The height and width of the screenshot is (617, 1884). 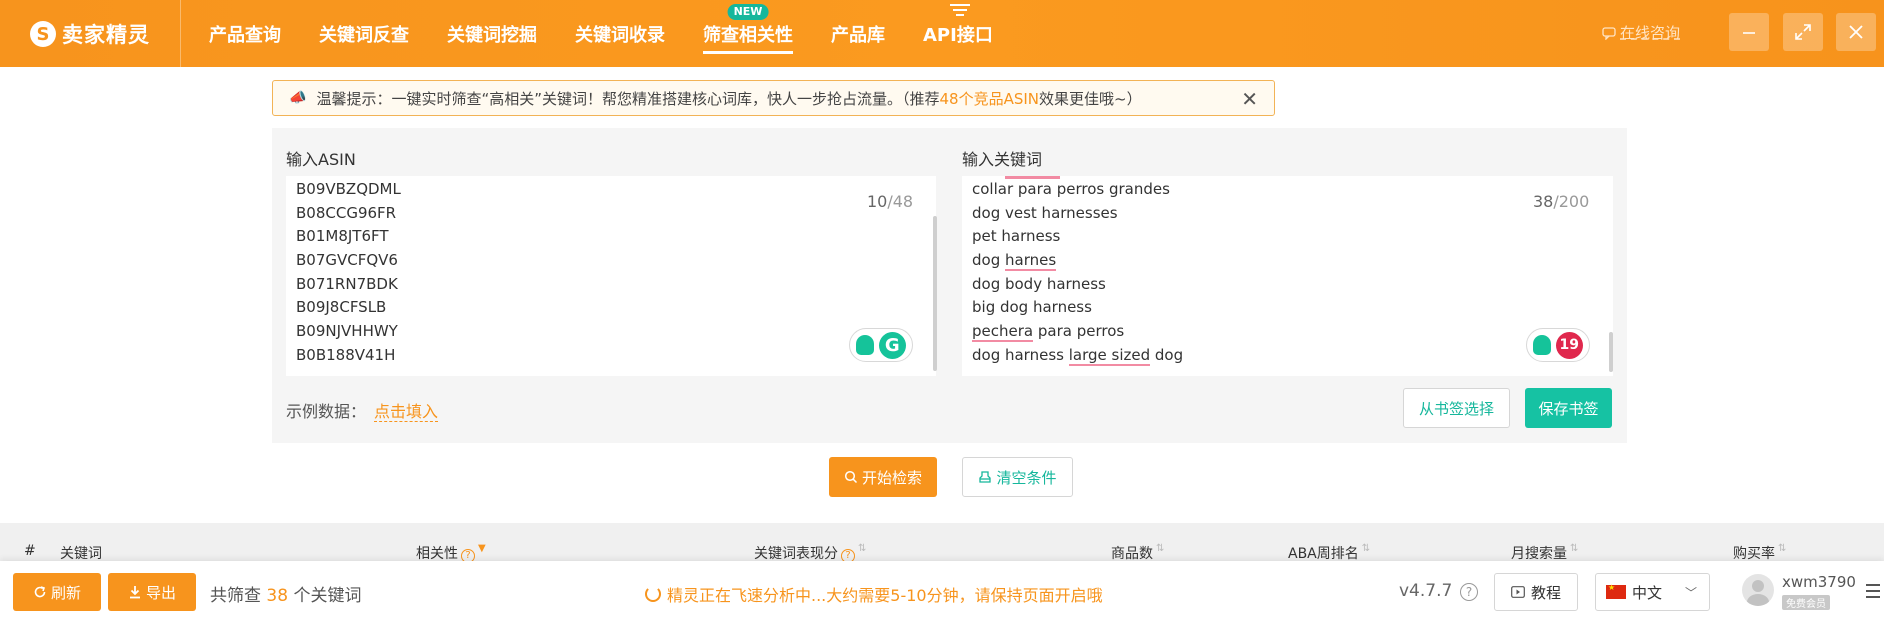 I want to click on tutorial-label: 教程, so click(x=1545, y=592).